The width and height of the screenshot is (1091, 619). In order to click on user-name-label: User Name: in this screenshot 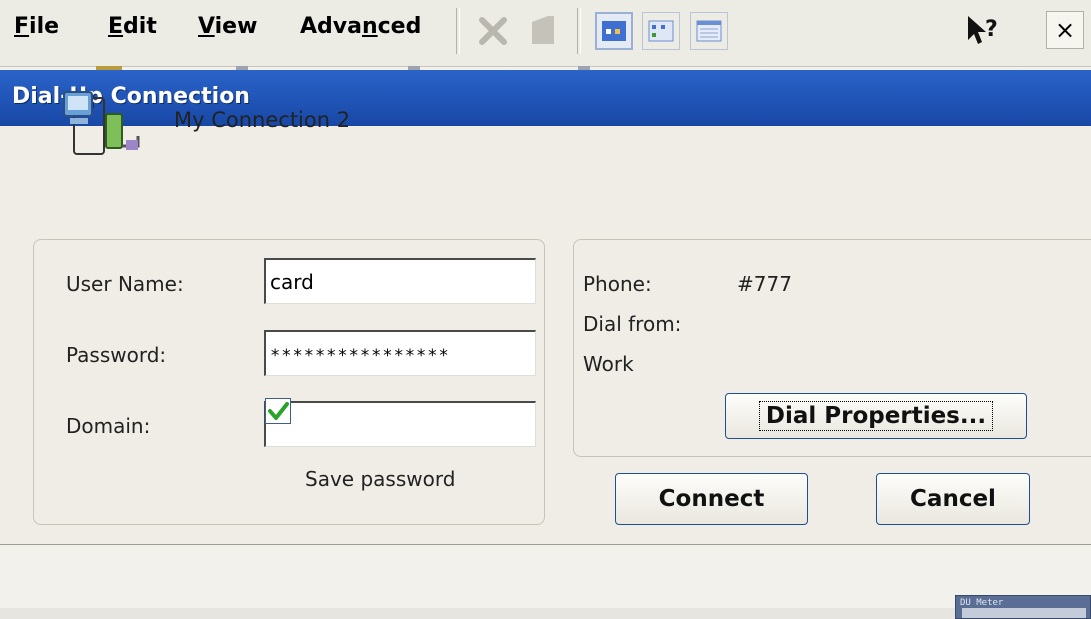, I will do `click(125, 284)`.